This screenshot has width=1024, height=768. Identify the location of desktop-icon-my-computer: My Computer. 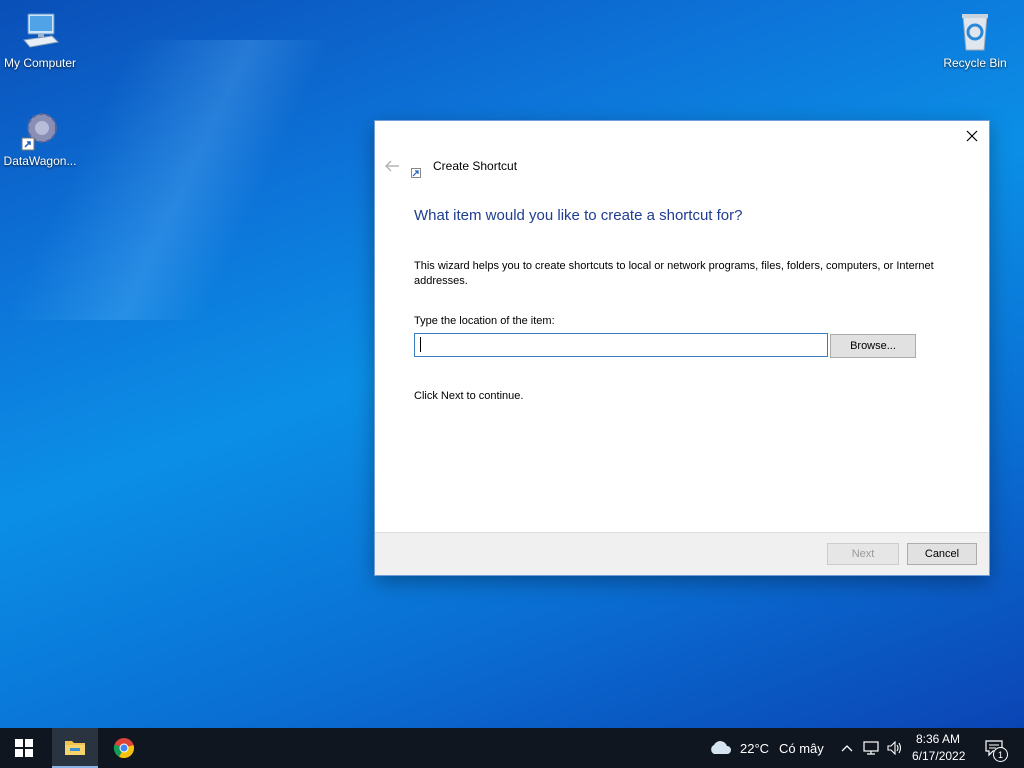
(40, 40).